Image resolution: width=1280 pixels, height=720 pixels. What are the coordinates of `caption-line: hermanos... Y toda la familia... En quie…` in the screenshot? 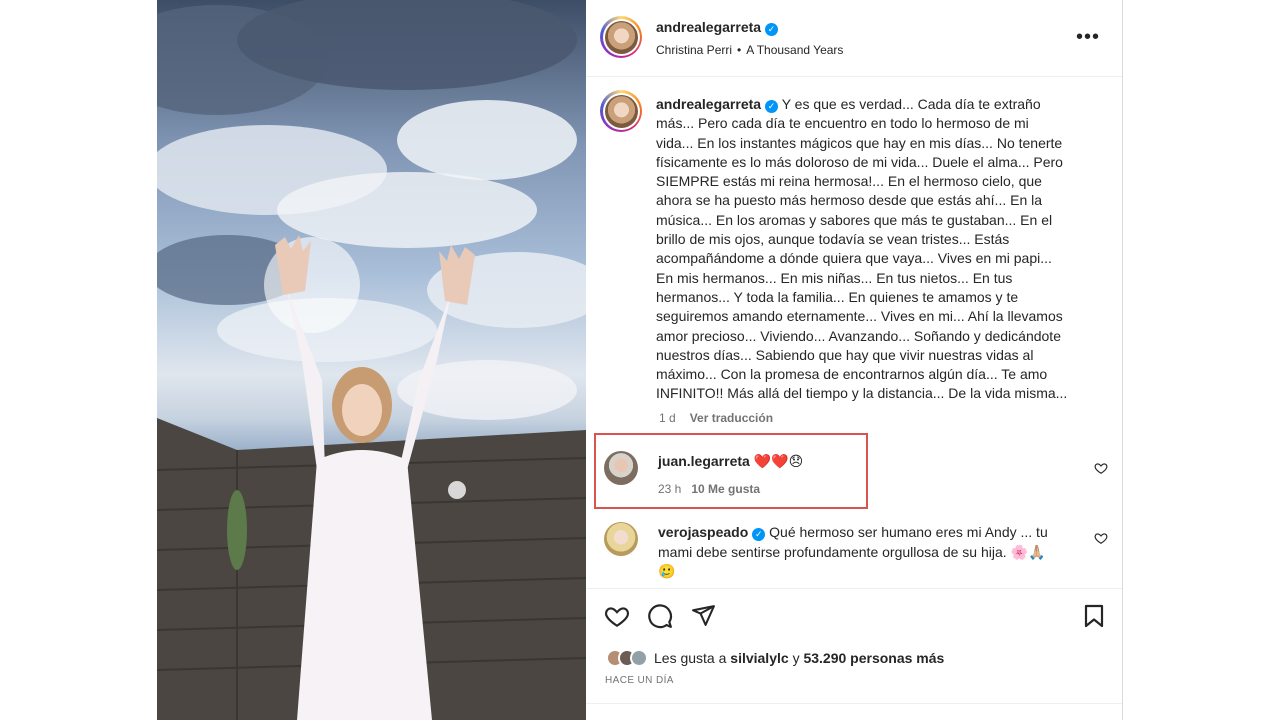 It's located at (837, 296).